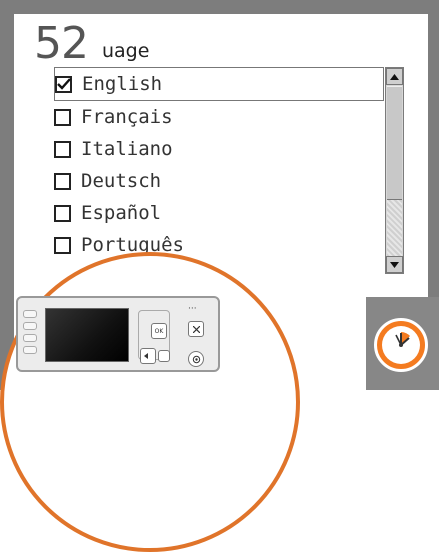  What do you see at coordinates (61, 43) in the screenshot?
I see `step-number: 52` at bounding box center [61, 43].